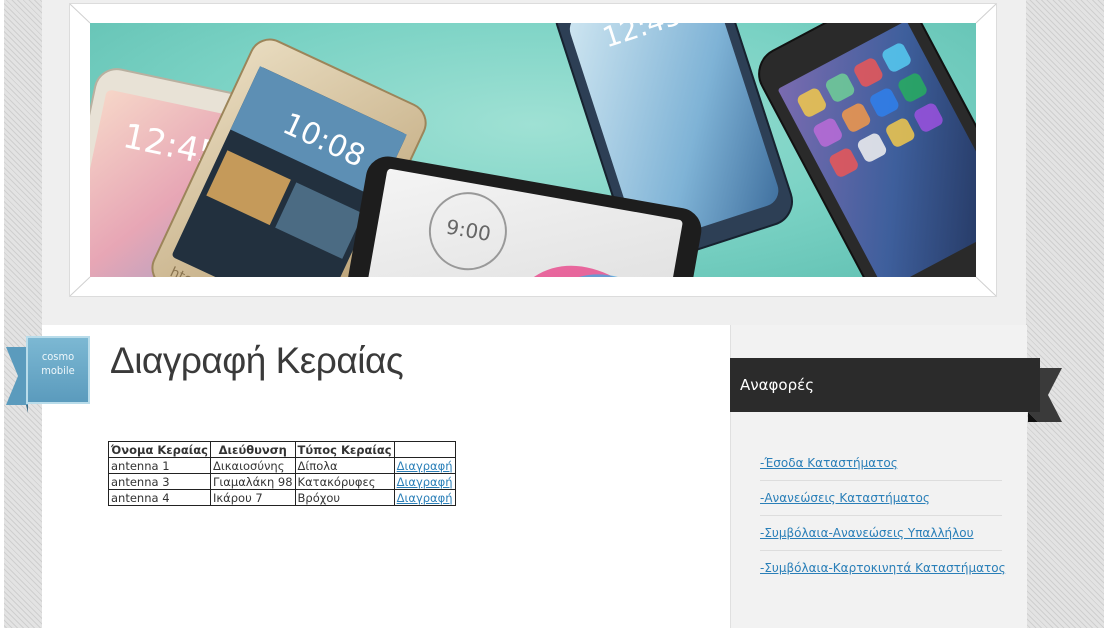 This screenshot has height=628, width=1108. What do you see at coordinates (253, 497) in the screenshot?
I see `cell-address: Ικάρου 7` at bounding box center [253, 497].